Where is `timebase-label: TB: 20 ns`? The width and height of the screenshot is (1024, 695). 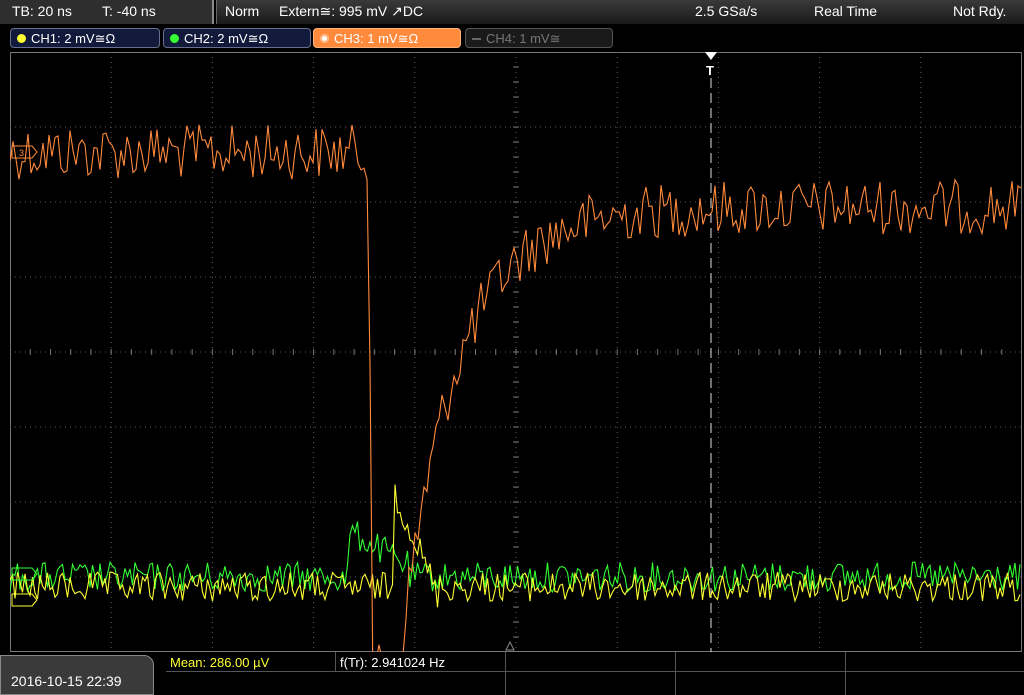
timebase-label: TB: 20 ns is located at coordinates (42, 11).